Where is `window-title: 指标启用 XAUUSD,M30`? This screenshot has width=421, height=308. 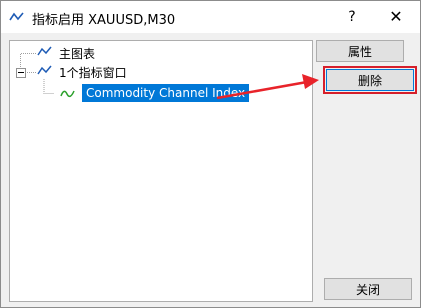
window-title: 指标启用 XAUUSD,M30 is located at coordinates (104, 20).